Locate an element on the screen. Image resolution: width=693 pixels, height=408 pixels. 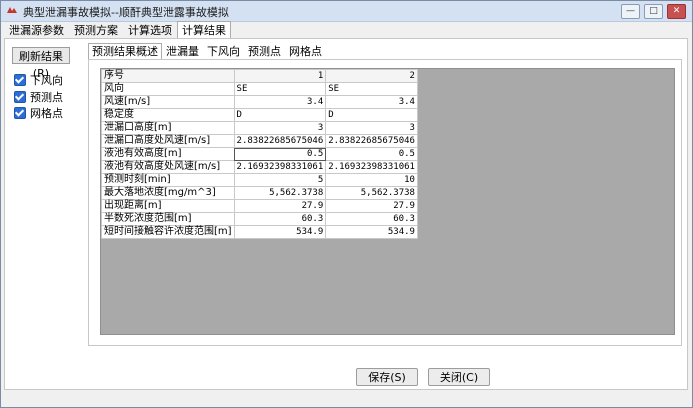
app-icon is located at coordinates (12, 10).